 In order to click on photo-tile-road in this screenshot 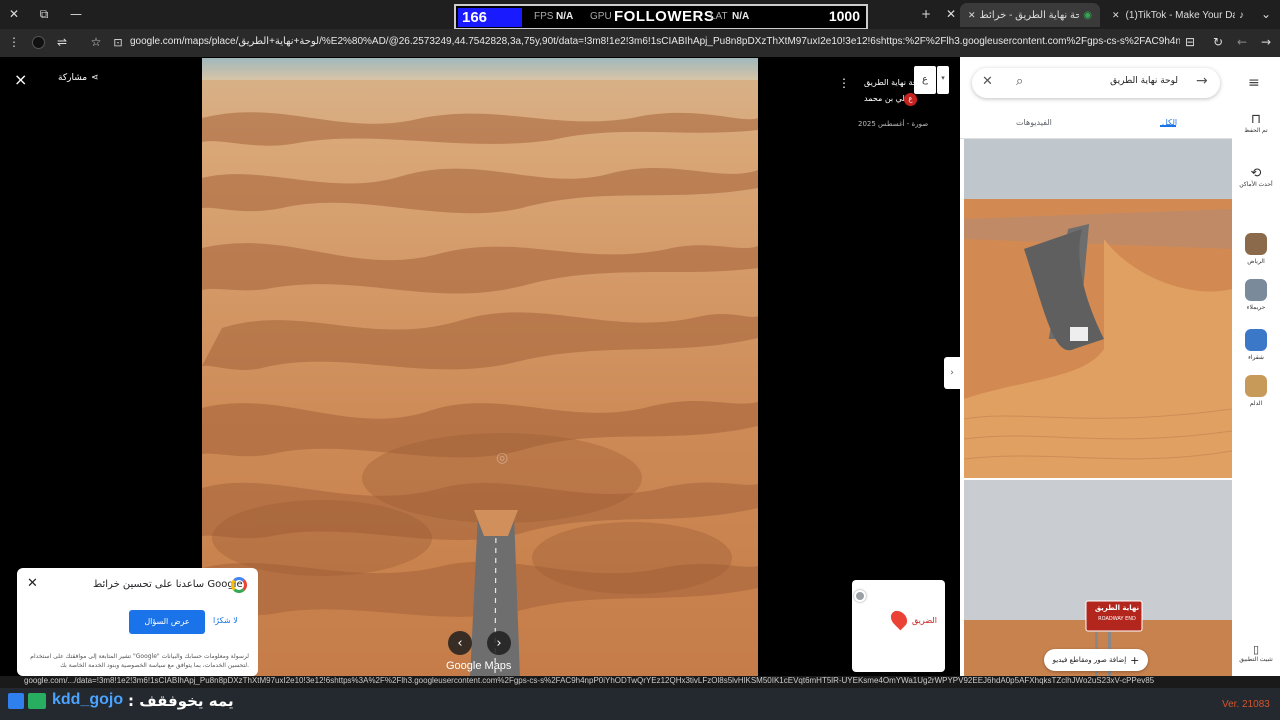, I will do `click(1098, 308)`.